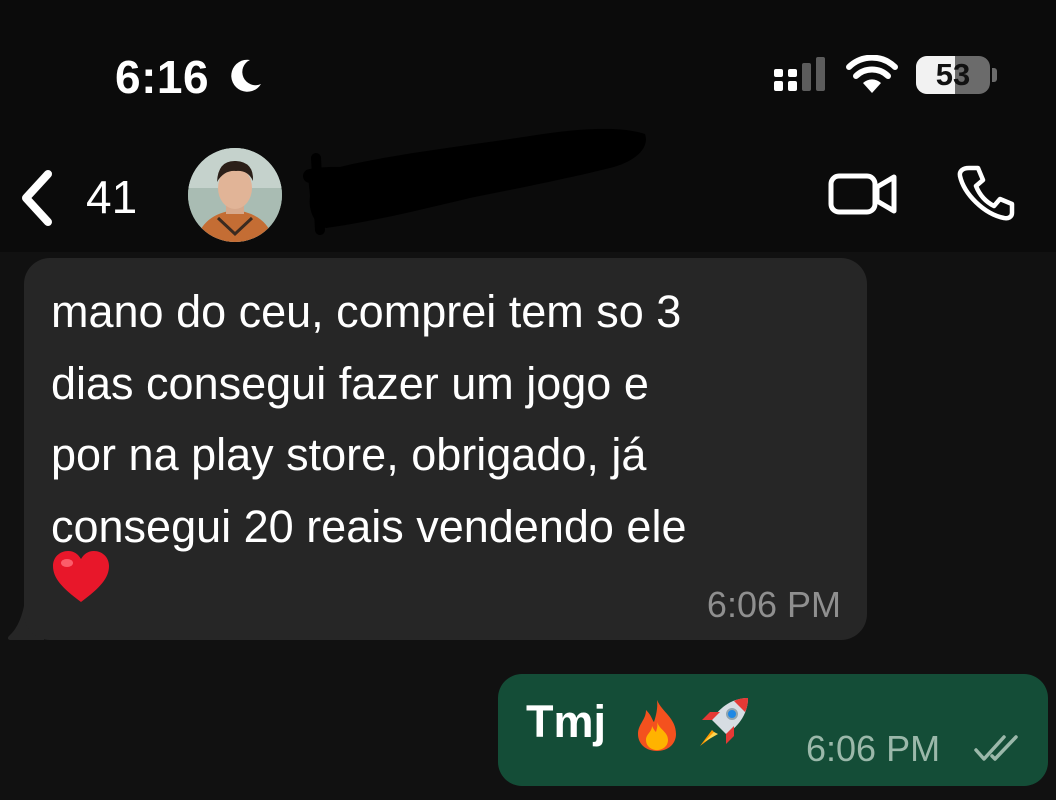  Describe the element at coordinates (986, 192) in the screenshot. I see `phone-icon` at that location.